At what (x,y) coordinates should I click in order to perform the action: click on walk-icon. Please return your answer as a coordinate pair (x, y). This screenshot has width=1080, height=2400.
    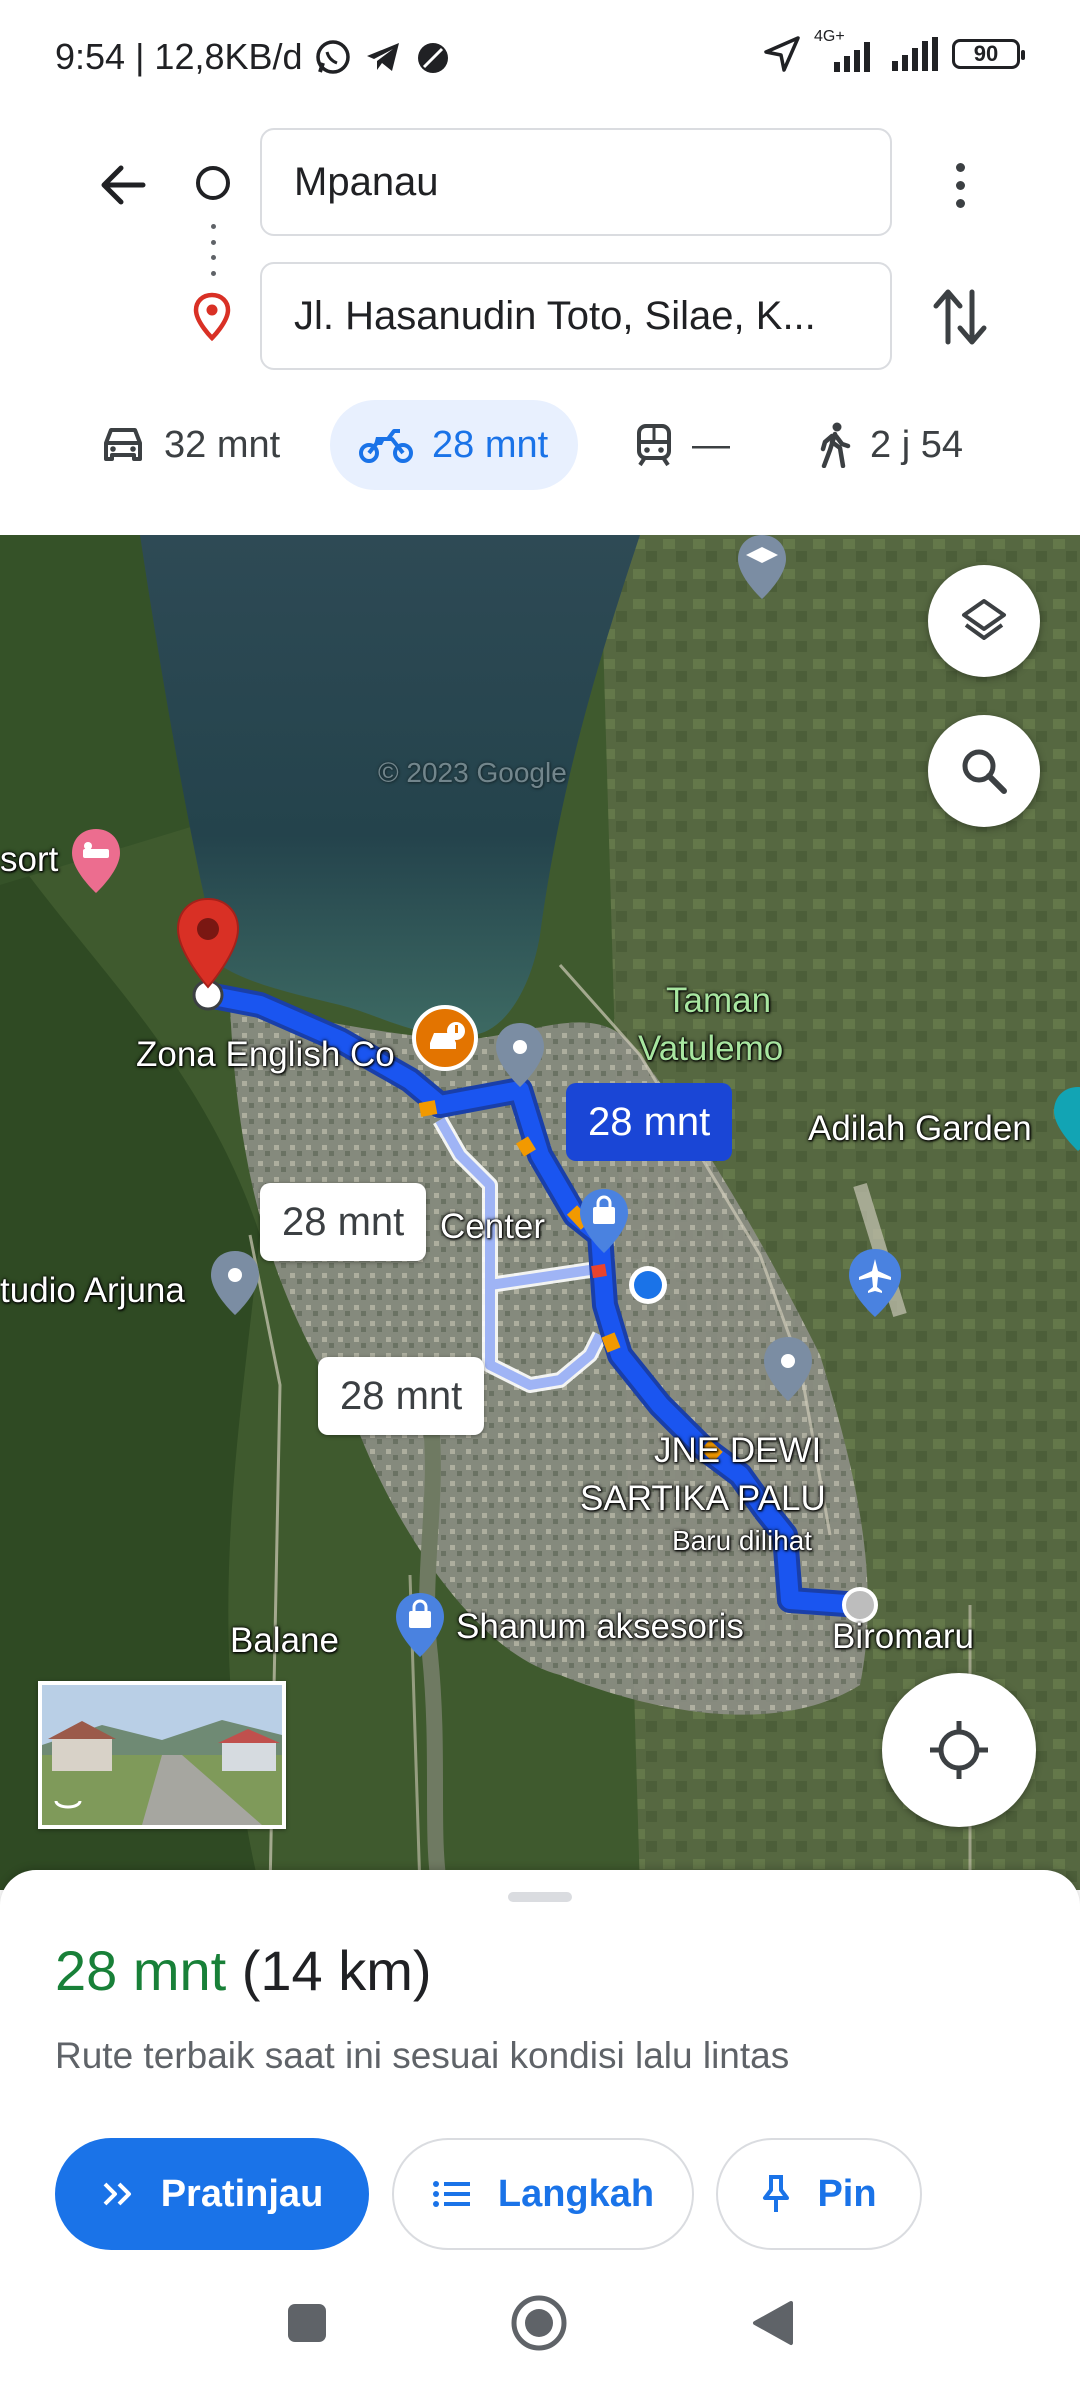
    Looking at the image, I should click on (835, 445).